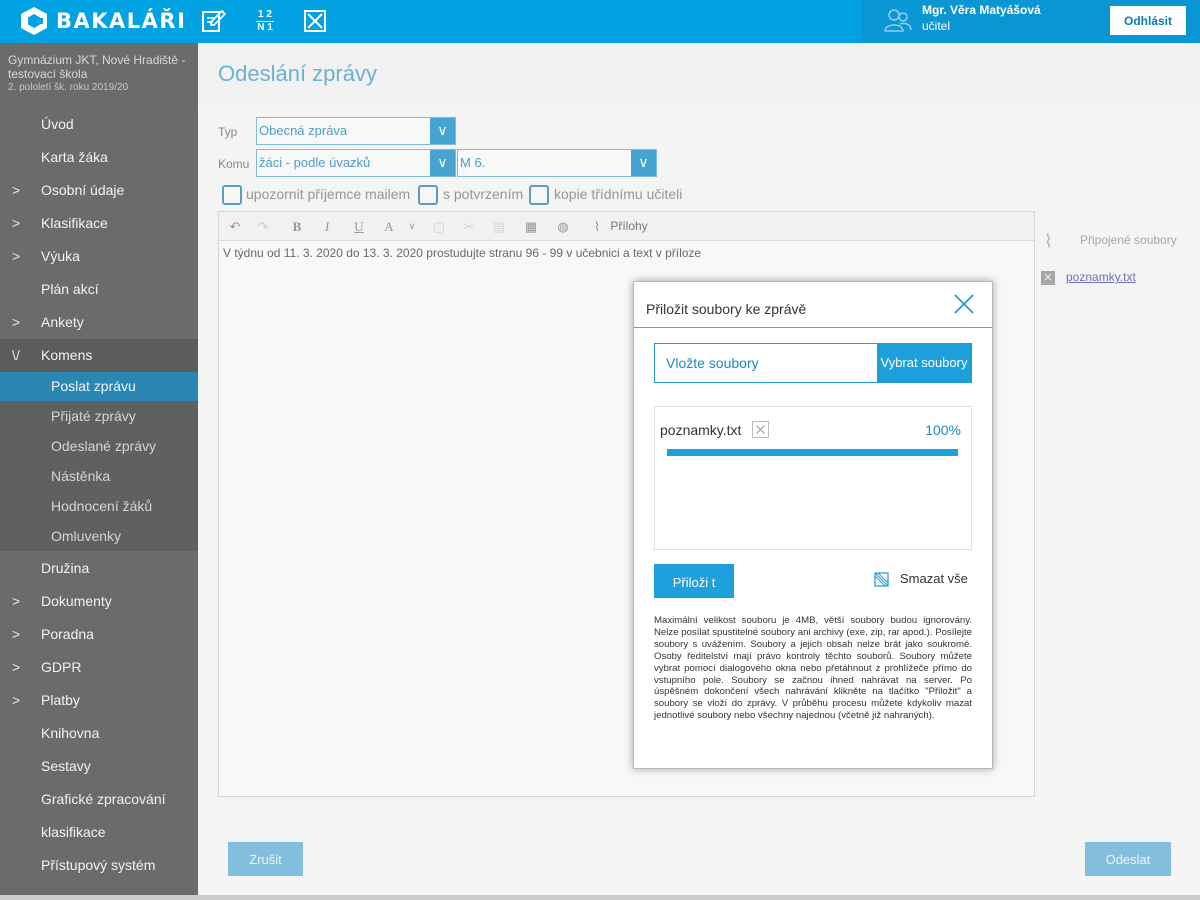 This screenshot has height=900, width=1200. Describe the element at coordinates (70, 289) in the screenshot. I see `sidebar-item-label: Plán akcí` at that location.